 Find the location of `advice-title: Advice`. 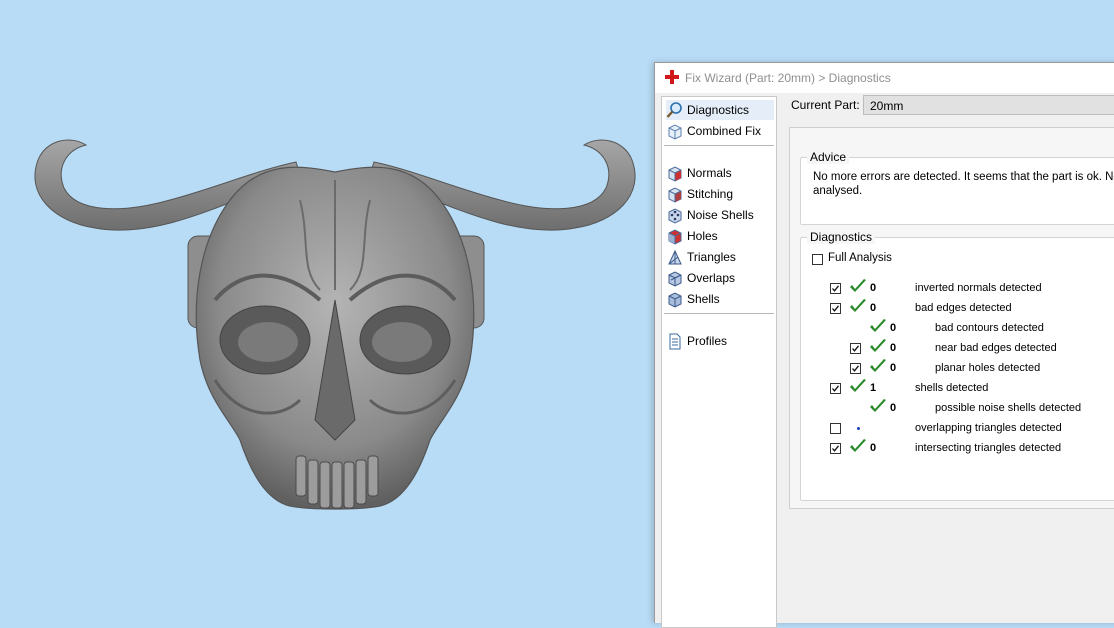

advice-title: Advice is located at coordinates (828, 157).